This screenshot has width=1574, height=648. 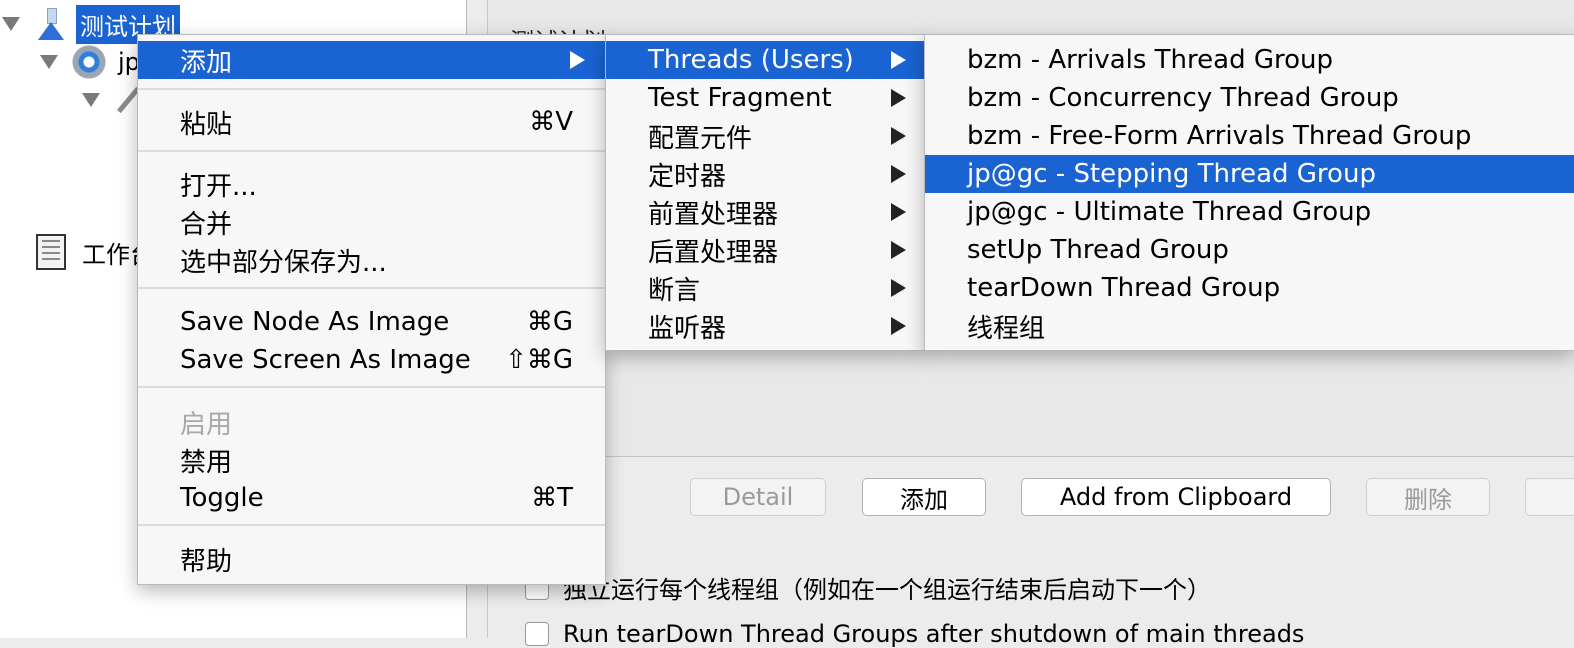 What do you see at coordinates (713, 252) in the screenshot?
I see `submenu-item-post-processor-label: 后置处理器` at bounding box center [713, 252].